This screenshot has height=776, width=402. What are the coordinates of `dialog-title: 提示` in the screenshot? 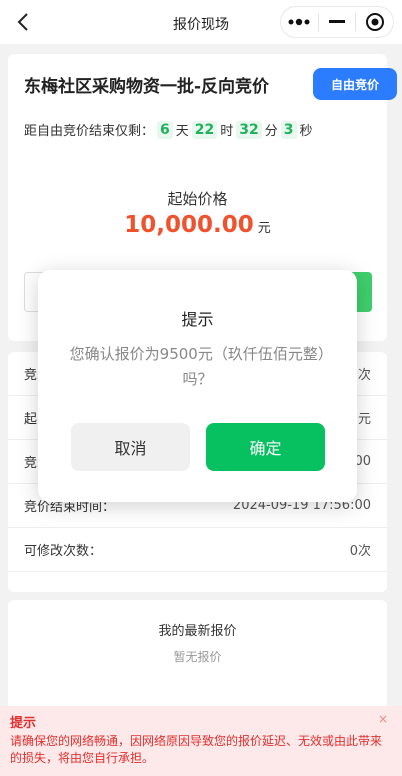 It's located at (197, 319).